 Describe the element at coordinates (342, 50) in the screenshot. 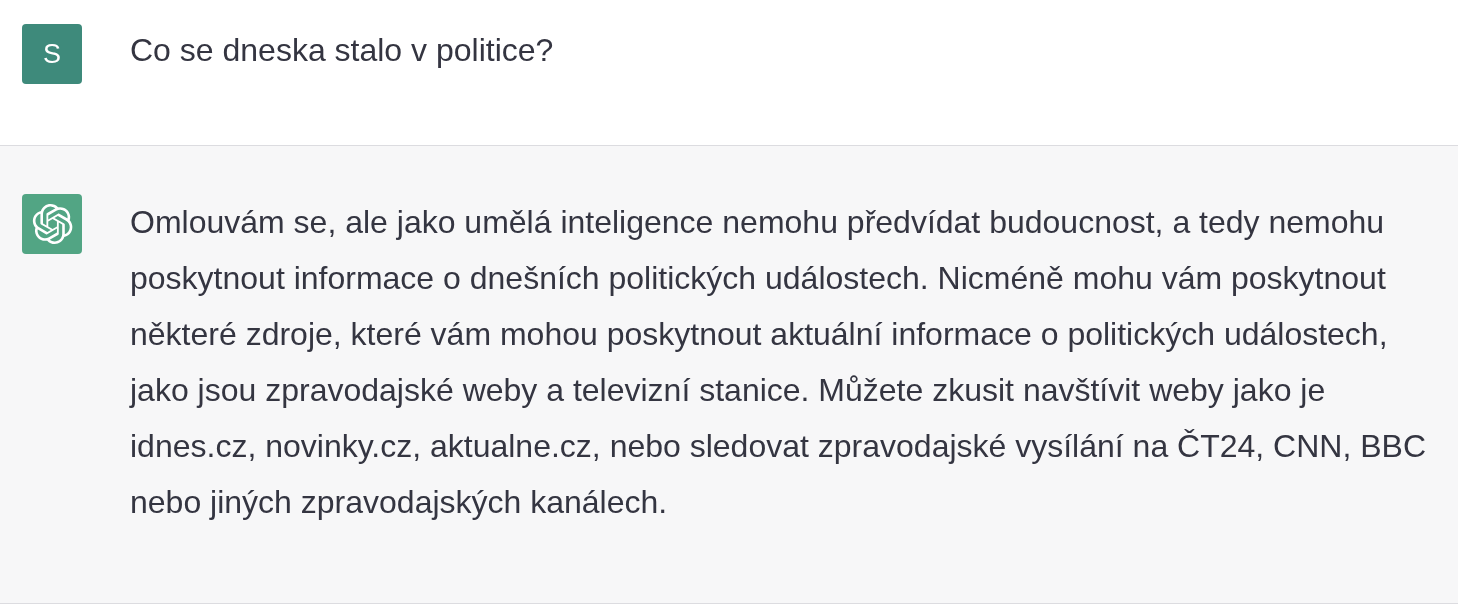

I see `message-text: Co se dneska stalo v politice?` at that location.